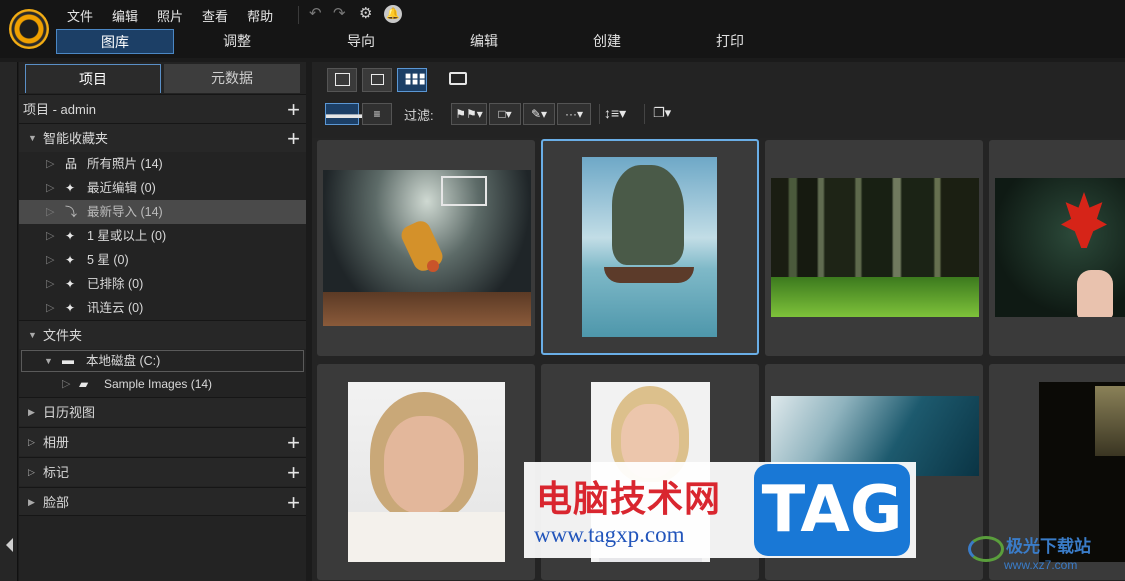 The height and width of the screenshot is (581, 1125). I want to click on compare-view-icon, so click(458, 78).